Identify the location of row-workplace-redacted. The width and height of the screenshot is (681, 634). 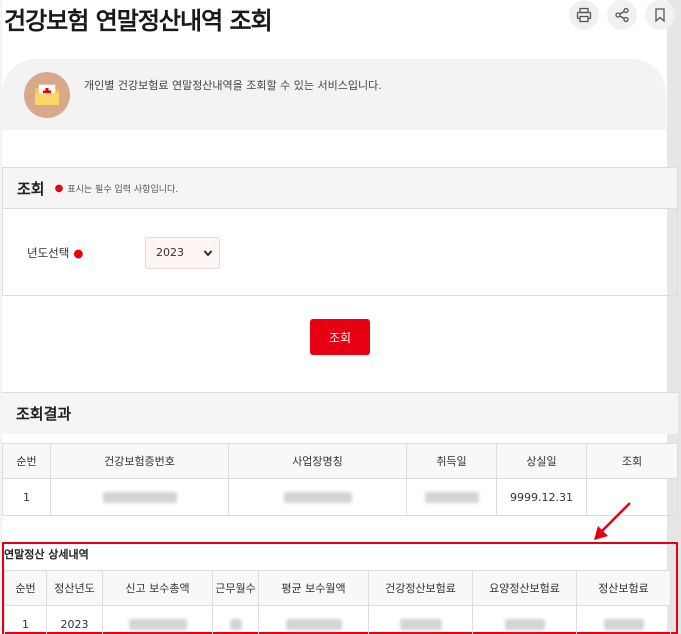
(317, 497).